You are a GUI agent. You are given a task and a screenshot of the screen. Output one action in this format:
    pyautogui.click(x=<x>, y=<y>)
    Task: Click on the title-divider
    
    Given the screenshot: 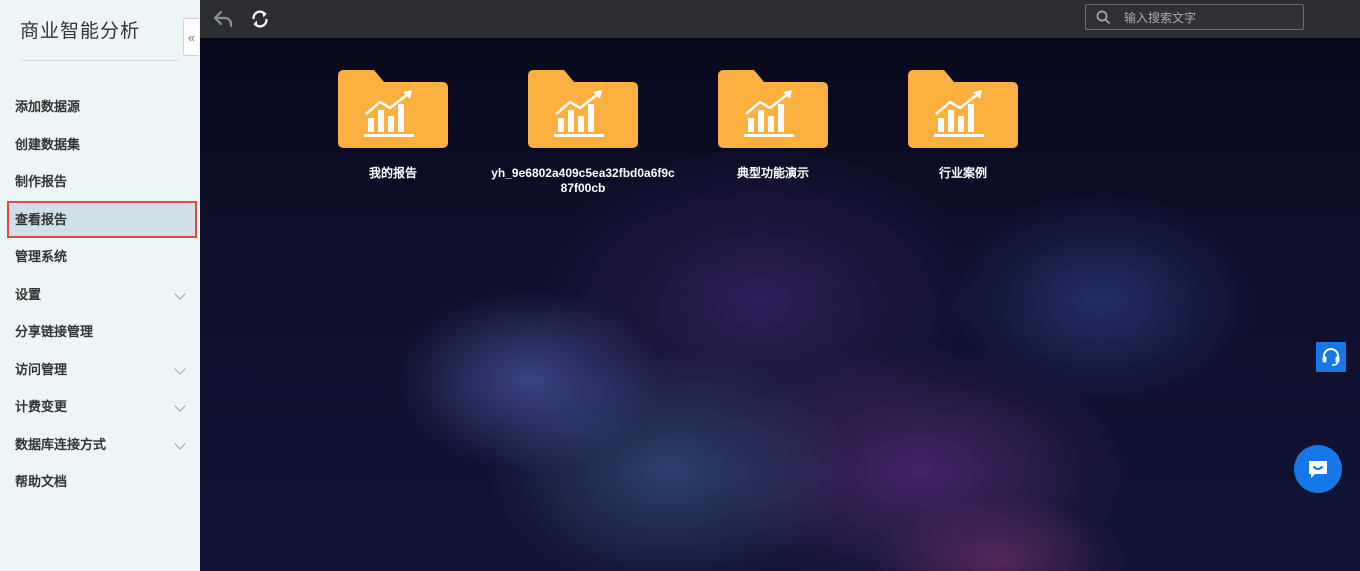 What is the action you would take?
    pyautogui.click(x=100, y=60)
    